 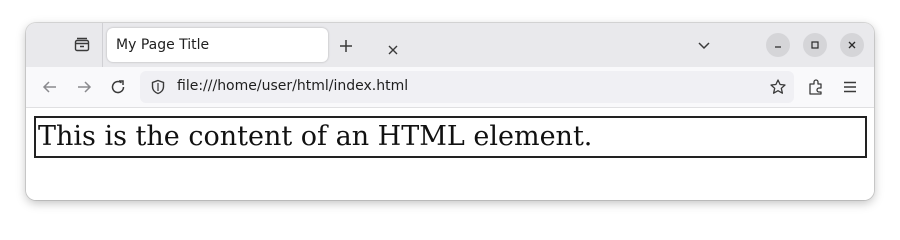 I want to click on hamburger-menu-icon, so click(x=850, y=87).